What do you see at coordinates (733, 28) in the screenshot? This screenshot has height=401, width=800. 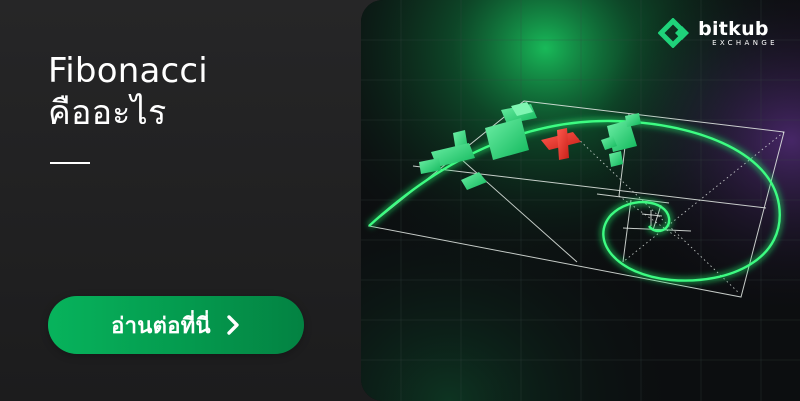 I see `brand-name: bitkub` at bounding box center [733, 28].